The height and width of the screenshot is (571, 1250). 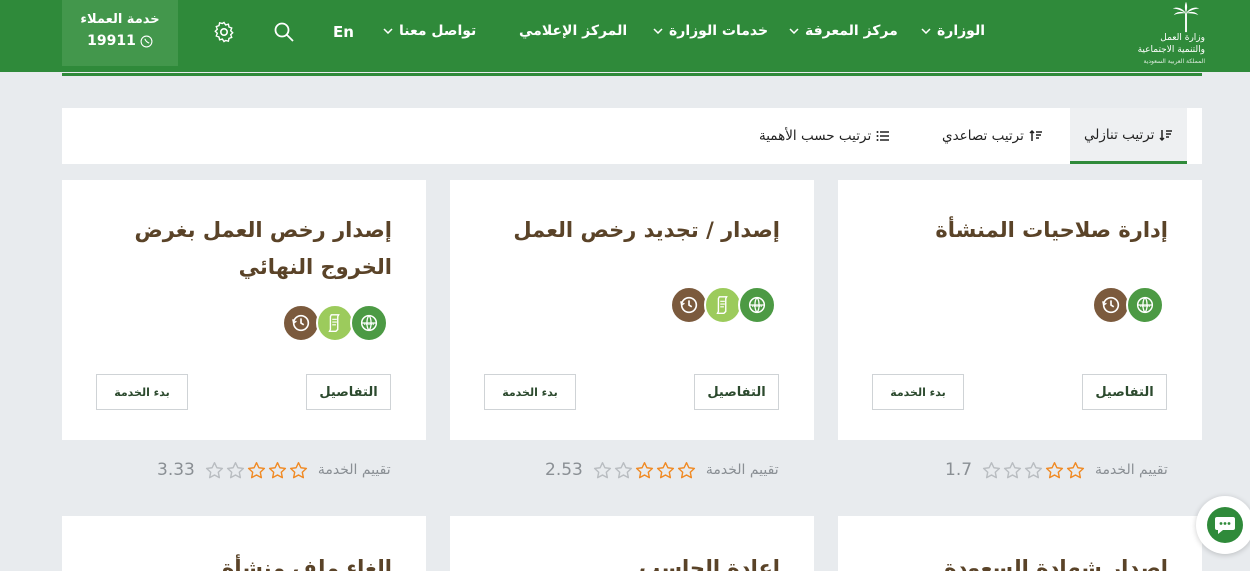 What do you see at coordinates (843, 31) in the screenshot?
I see `nav-knowledge-center: مركز المعرفة` at bounding box center [843, 31].